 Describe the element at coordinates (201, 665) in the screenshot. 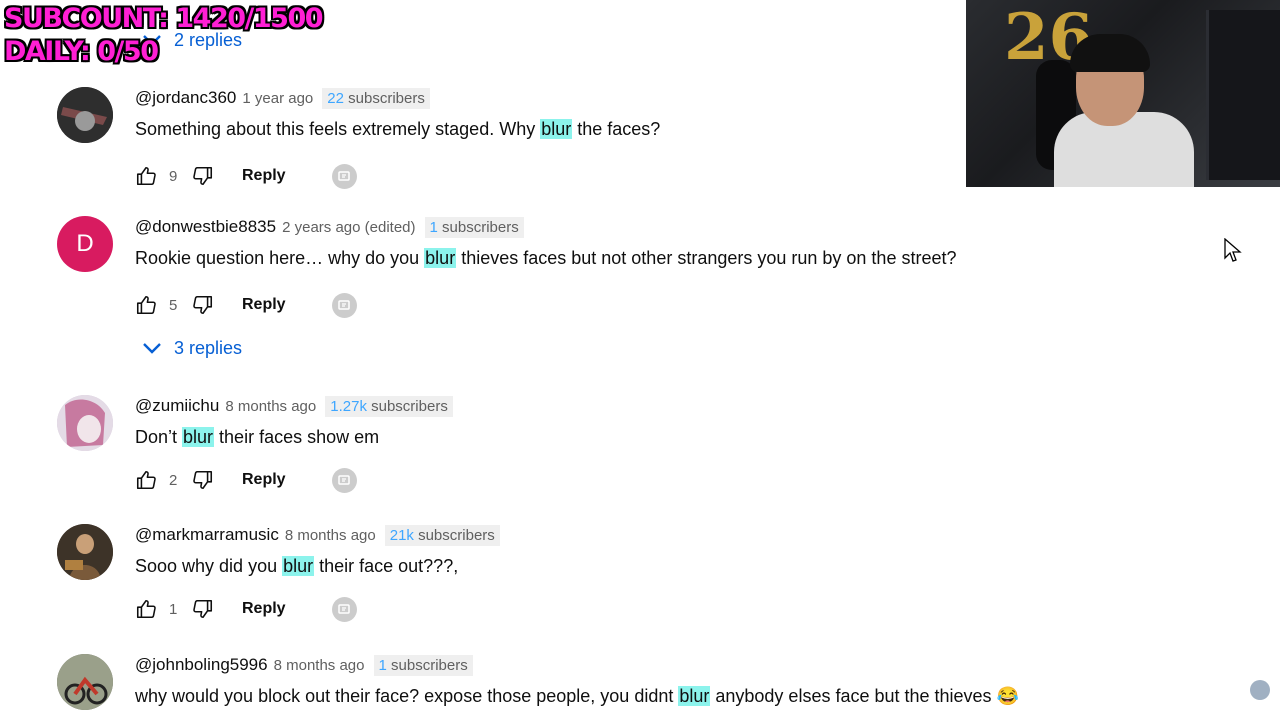

I see `comment-author: @johnboling5996` at that location.